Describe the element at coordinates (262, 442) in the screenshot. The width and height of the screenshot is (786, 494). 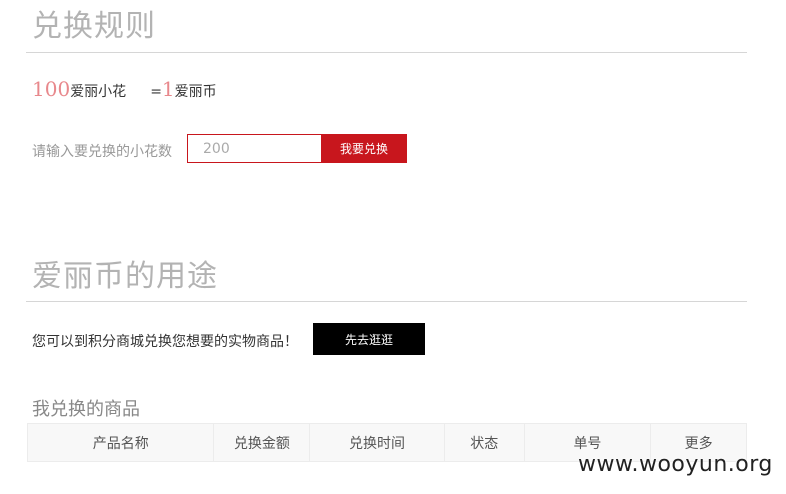
I see `column-exchange-amount: 兑换金额` at that location.